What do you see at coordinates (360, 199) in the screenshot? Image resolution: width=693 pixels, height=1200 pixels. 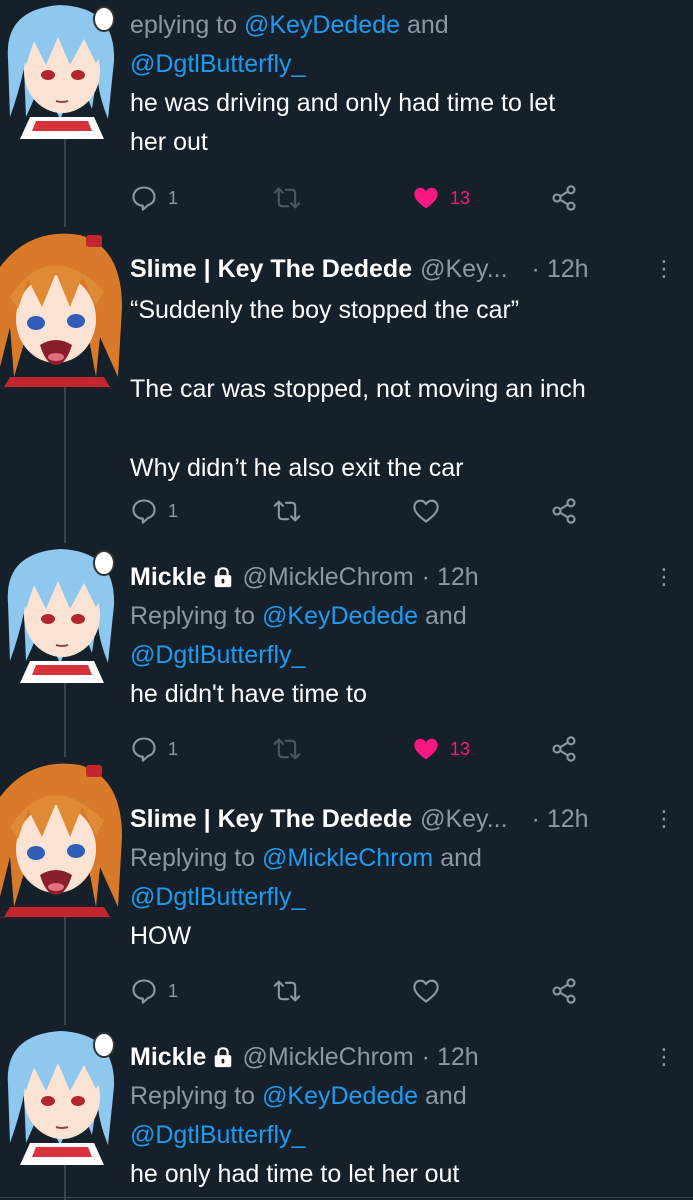 I see `tweet-actions: 1 13` at bounding box center [360, 199].